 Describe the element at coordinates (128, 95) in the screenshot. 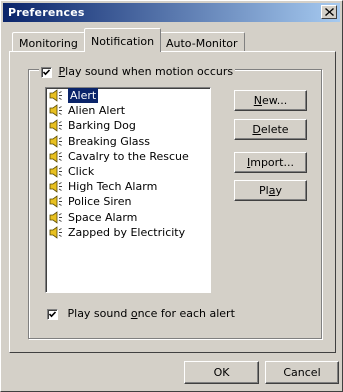

I see `sound-list-item: Alert` at that location.